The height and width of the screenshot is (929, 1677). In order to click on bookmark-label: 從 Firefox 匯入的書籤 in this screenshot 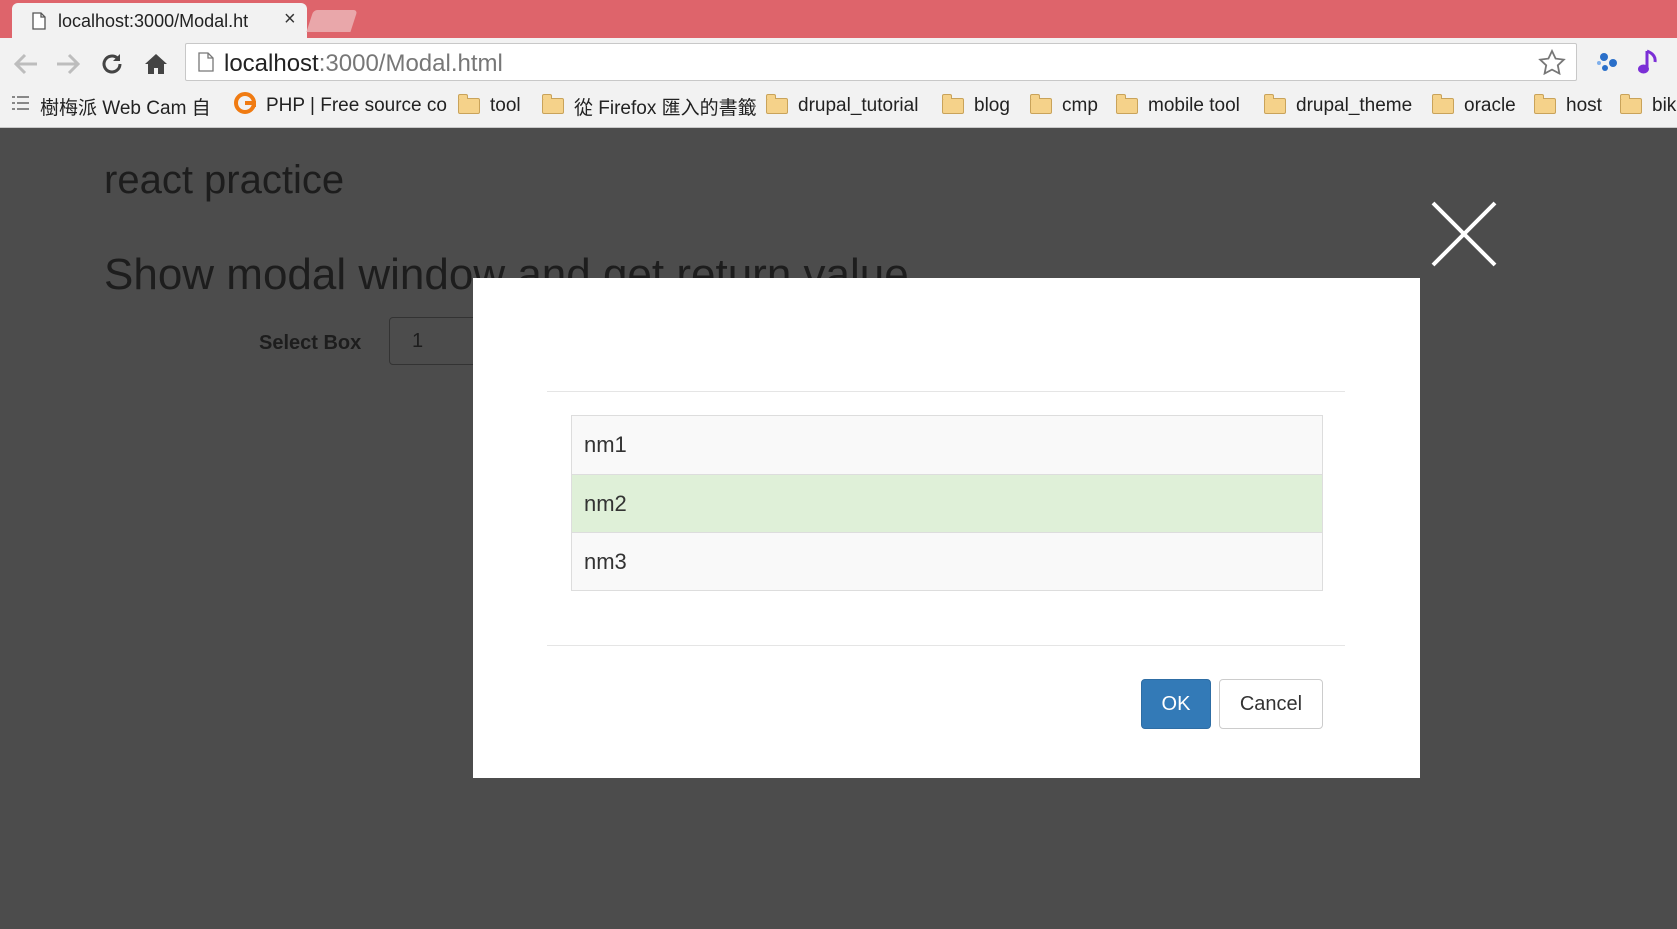, I will do `click(665, 108)`.